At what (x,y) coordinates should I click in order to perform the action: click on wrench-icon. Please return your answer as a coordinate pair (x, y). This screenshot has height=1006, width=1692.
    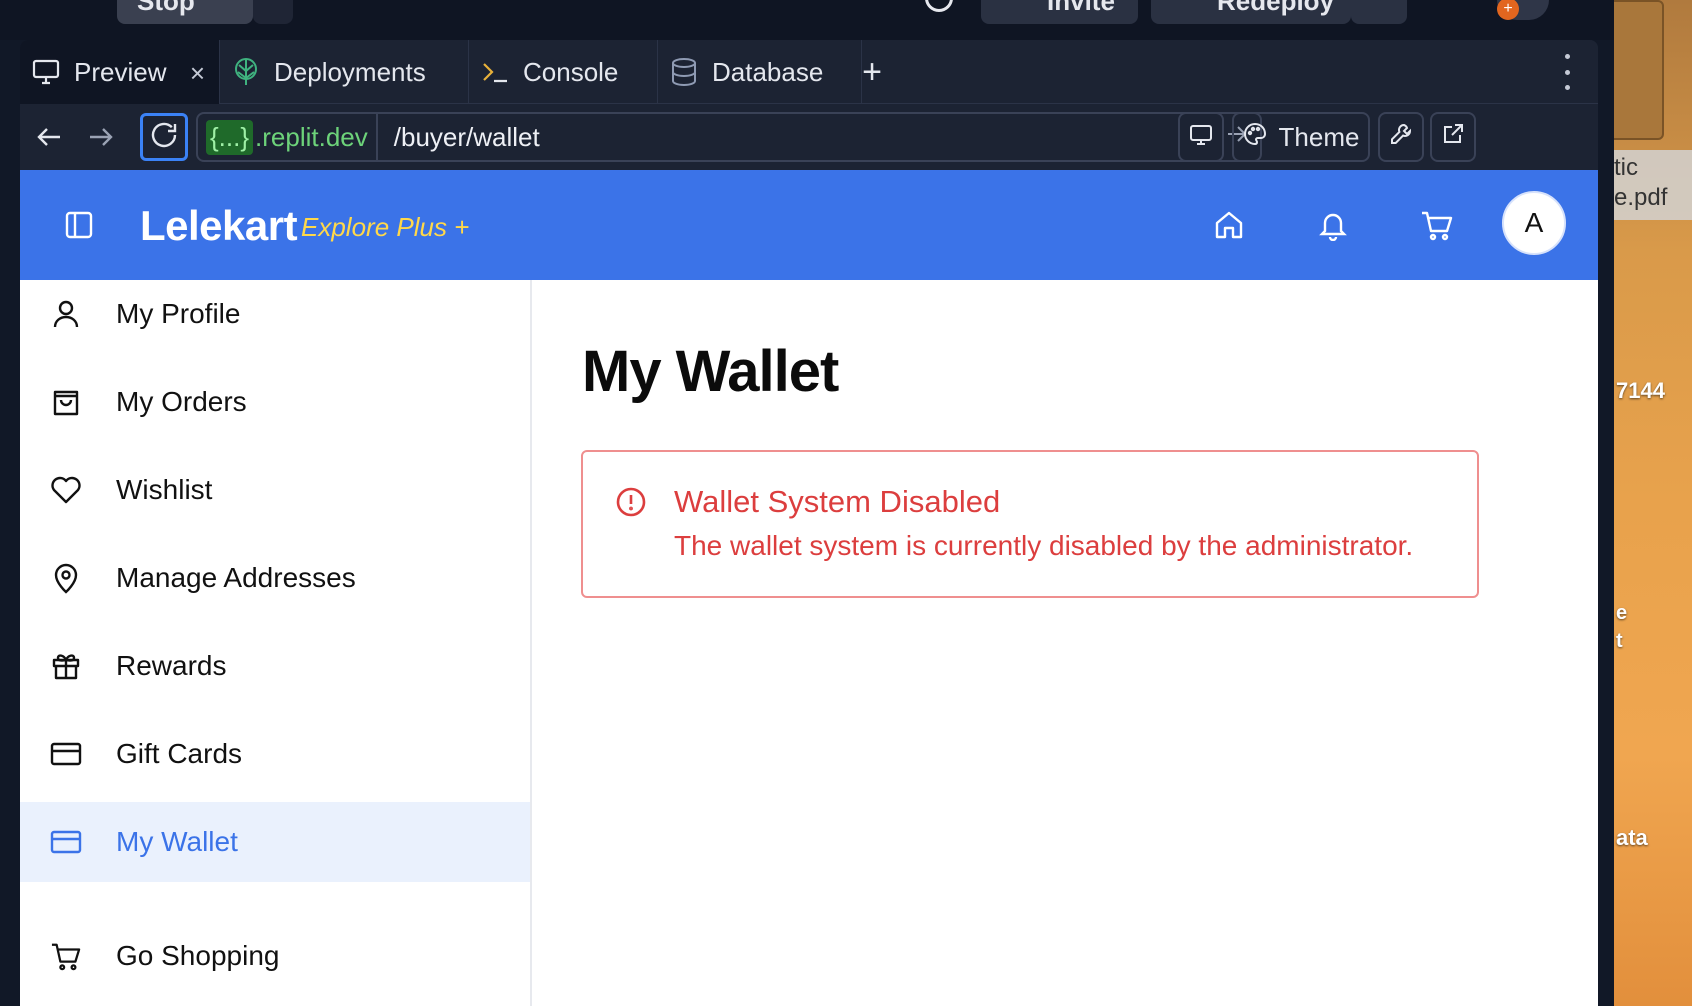
    Looking at the image, I should click on (1401, 137).